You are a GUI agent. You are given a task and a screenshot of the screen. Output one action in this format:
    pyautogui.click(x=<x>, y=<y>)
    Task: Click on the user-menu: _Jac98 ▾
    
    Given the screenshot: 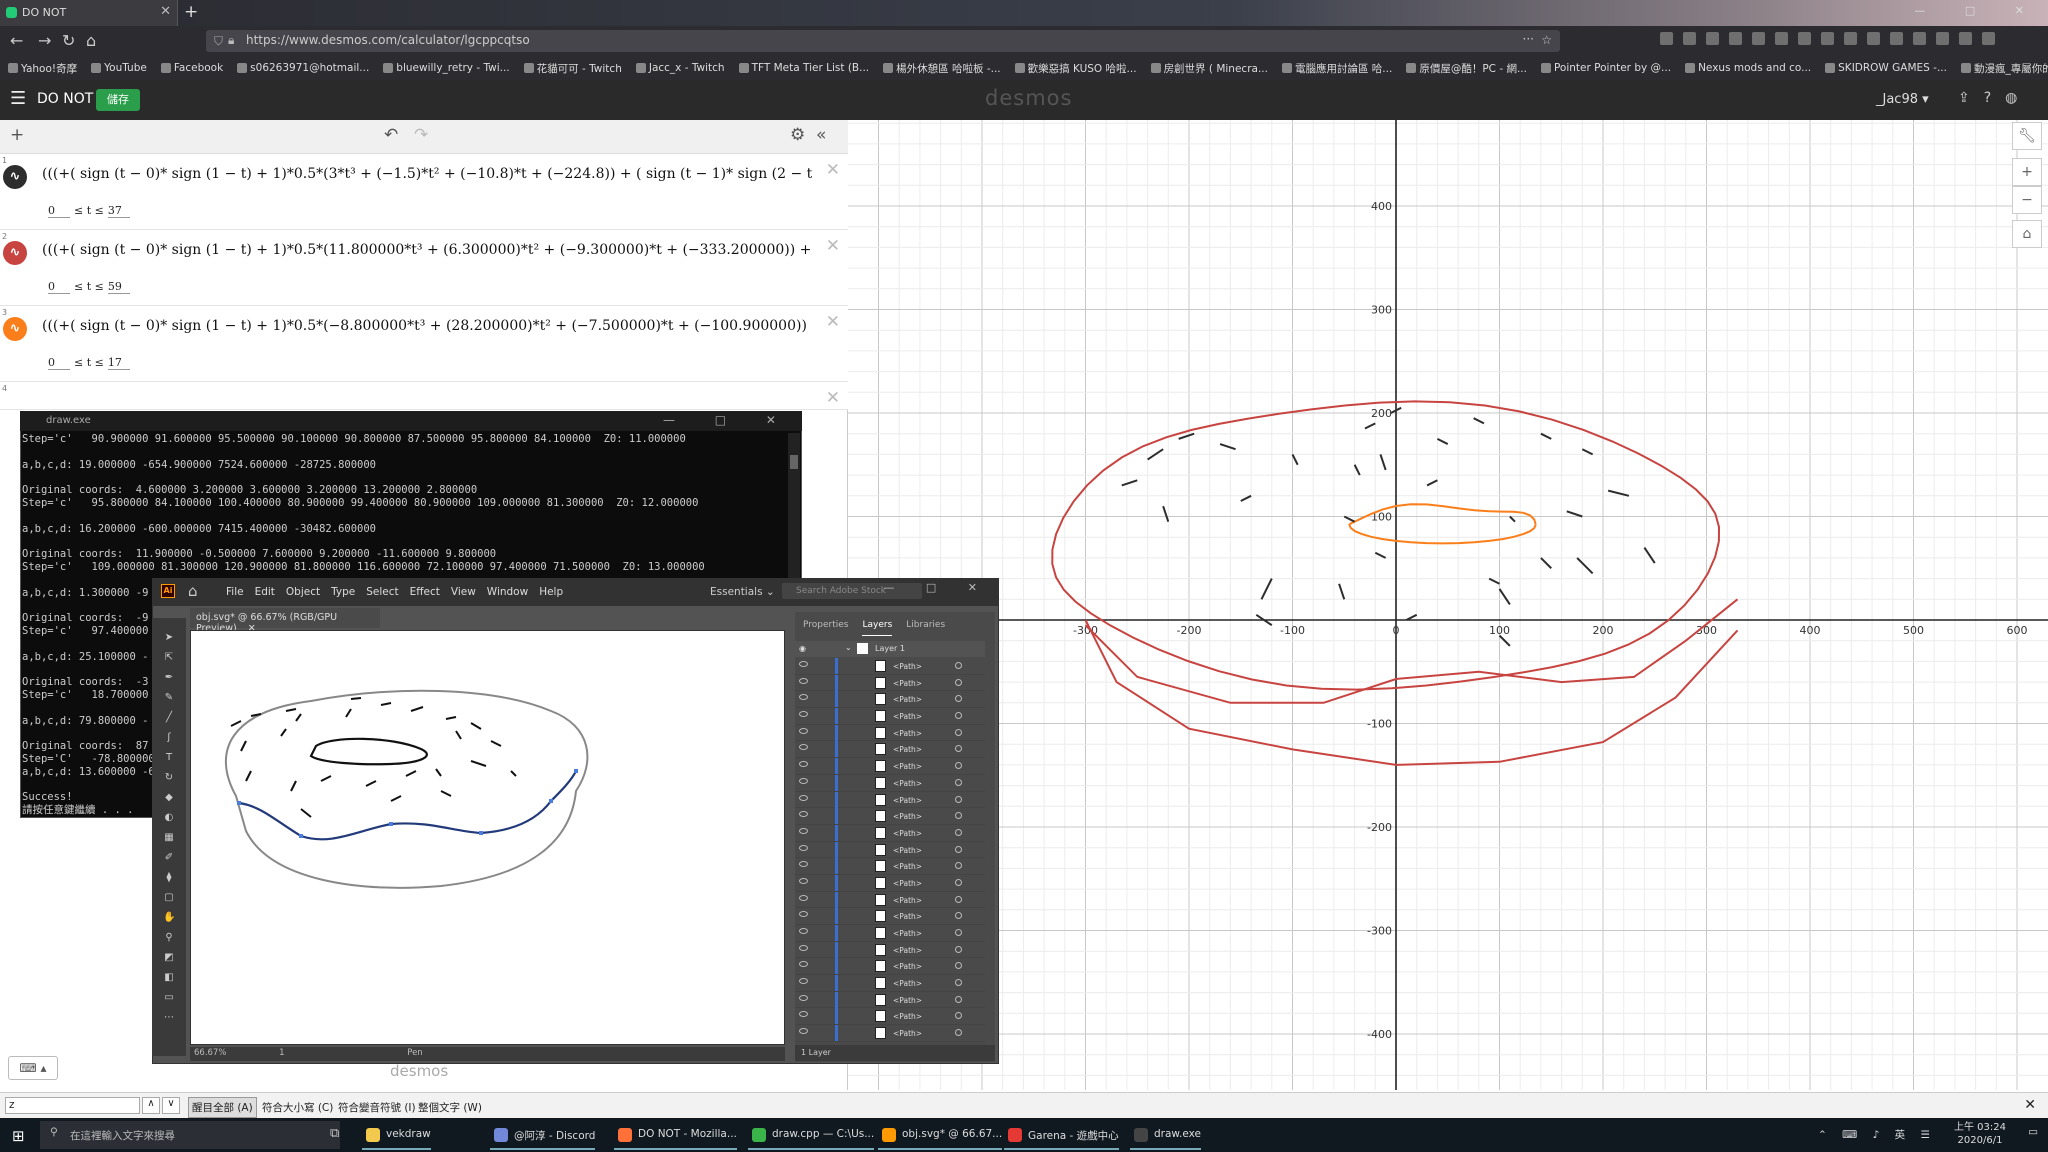 What is the action you would take?
    pyautogui.click(x=1902, y=99)
    